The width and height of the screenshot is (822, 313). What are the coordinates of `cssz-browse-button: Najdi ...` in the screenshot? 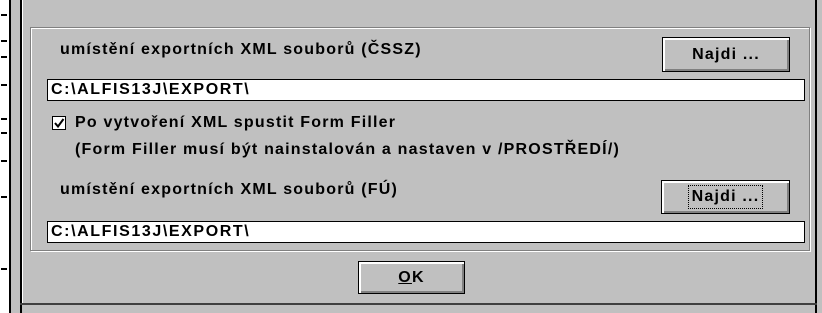 It's located at (726, 54).